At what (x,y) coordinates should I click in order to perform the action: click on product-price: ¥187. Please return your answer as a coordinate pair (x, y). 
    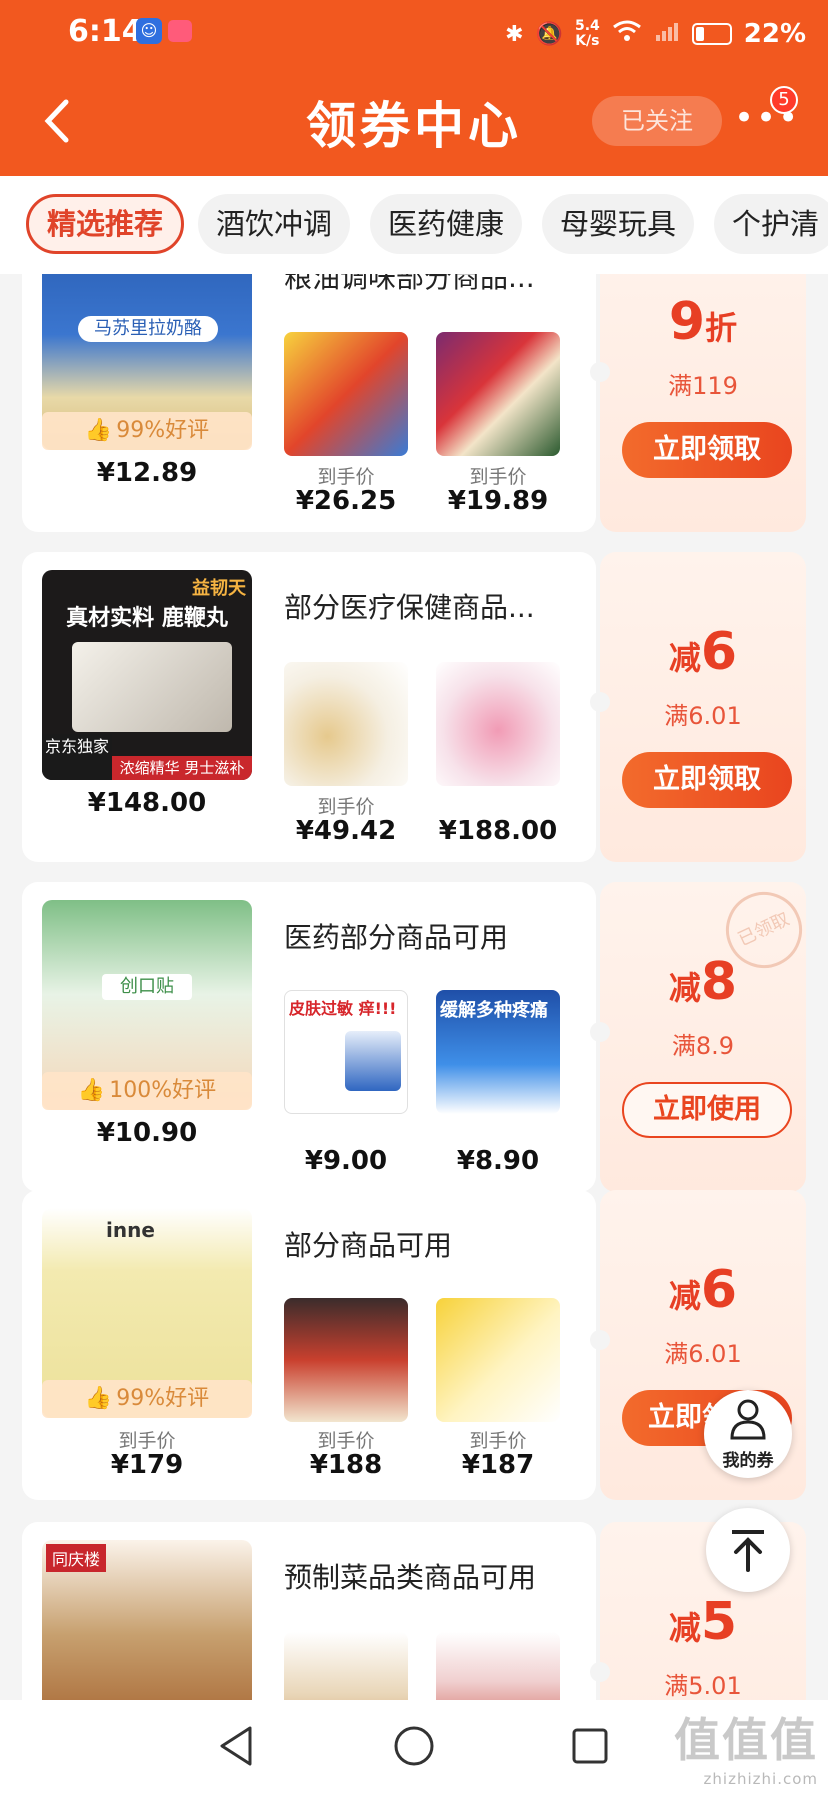
    Looking at the image, I should click on (498, 1465).